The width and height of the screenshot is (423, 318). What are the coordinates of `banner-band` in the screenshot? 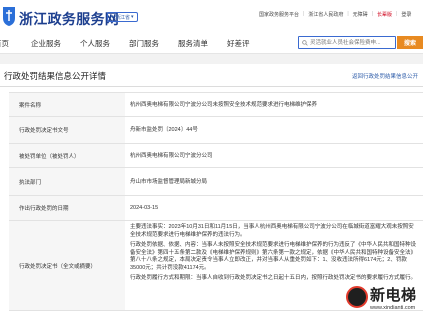 It's located at (211, 59).